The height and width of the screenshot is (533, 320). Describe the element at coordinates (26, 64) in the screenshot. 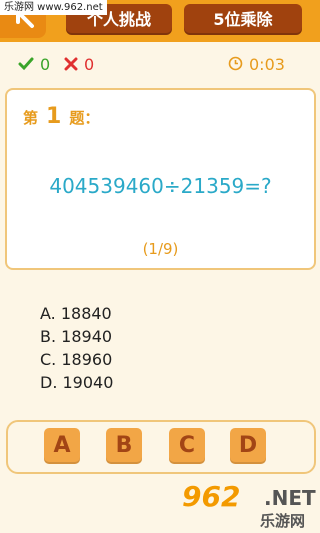

I see `check-icon` at that location.